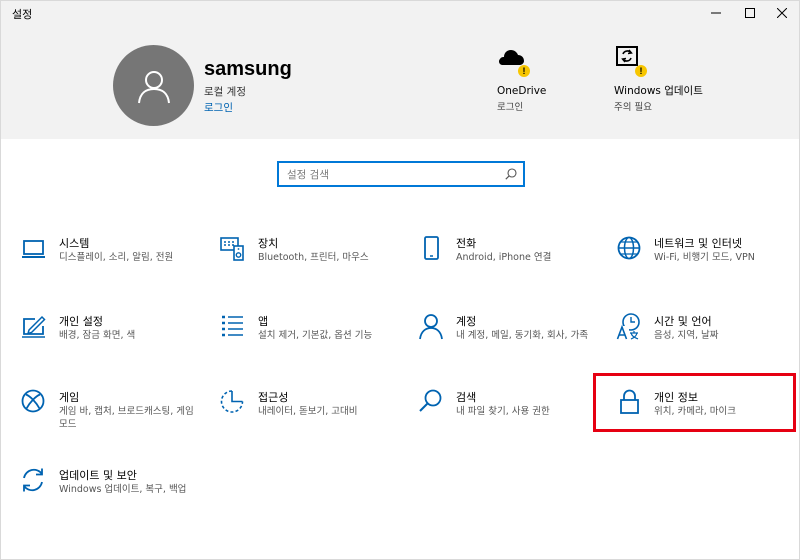  I want to click on tile-apps: 앱 설치 제거, 기본값, 옵션 기능, so click(310, 343).